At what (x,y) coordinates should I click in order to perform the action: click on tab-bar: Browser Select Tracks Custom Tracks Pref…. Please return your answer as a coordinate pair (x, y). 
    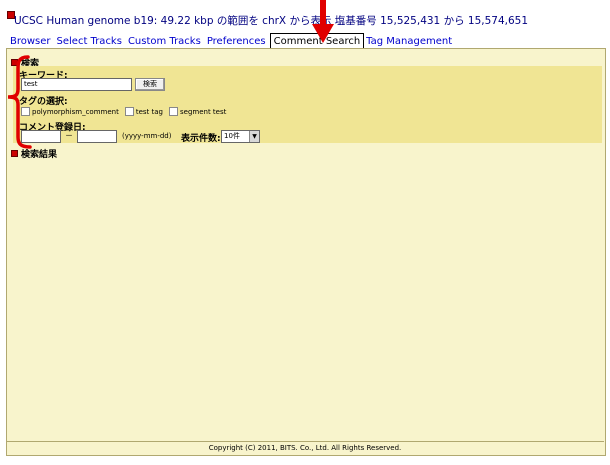
    Looking at the image, I should click on (232, 41).